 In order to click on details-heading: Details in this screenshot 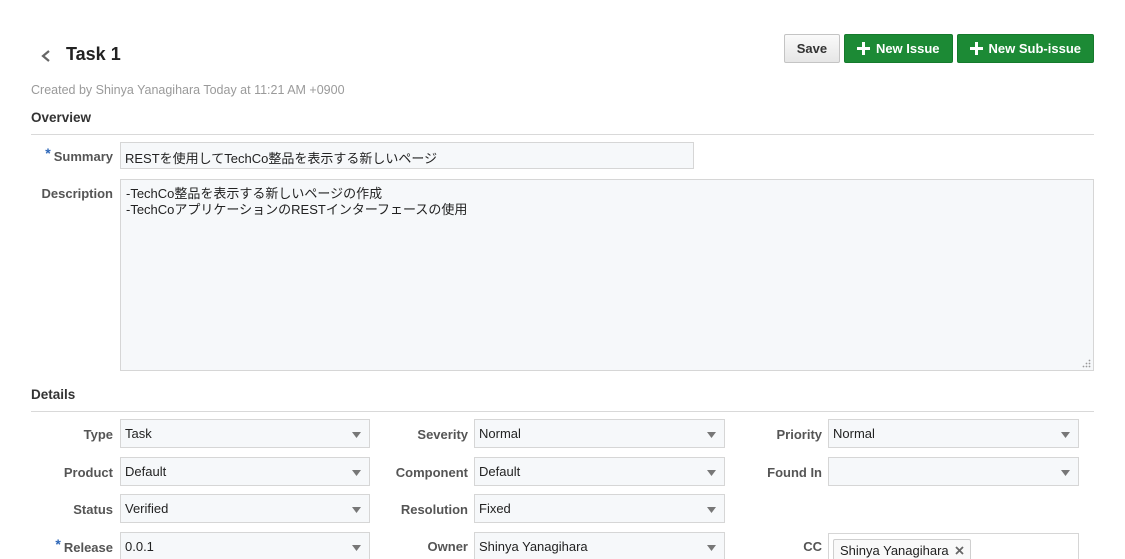, I will do `click(53, 394)`.